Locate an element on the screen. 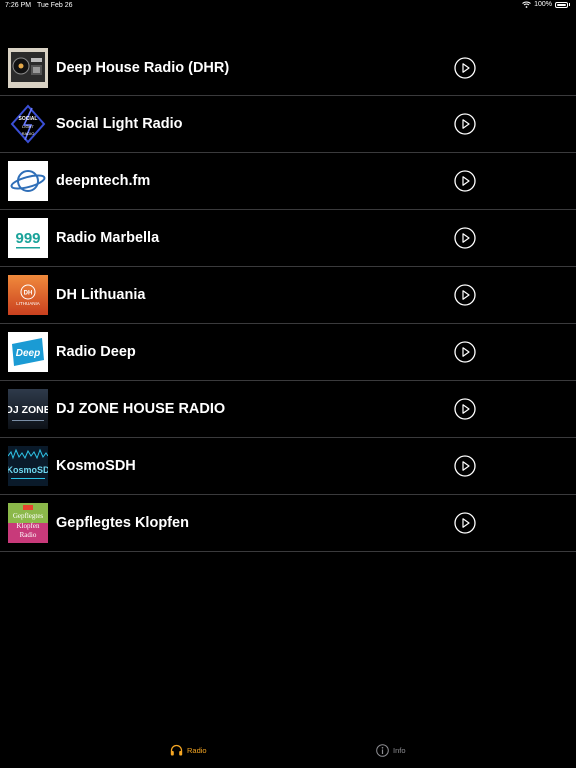 This screenshot has width=576, height=768. deepntech-logo is located at coordinates (28, 181).